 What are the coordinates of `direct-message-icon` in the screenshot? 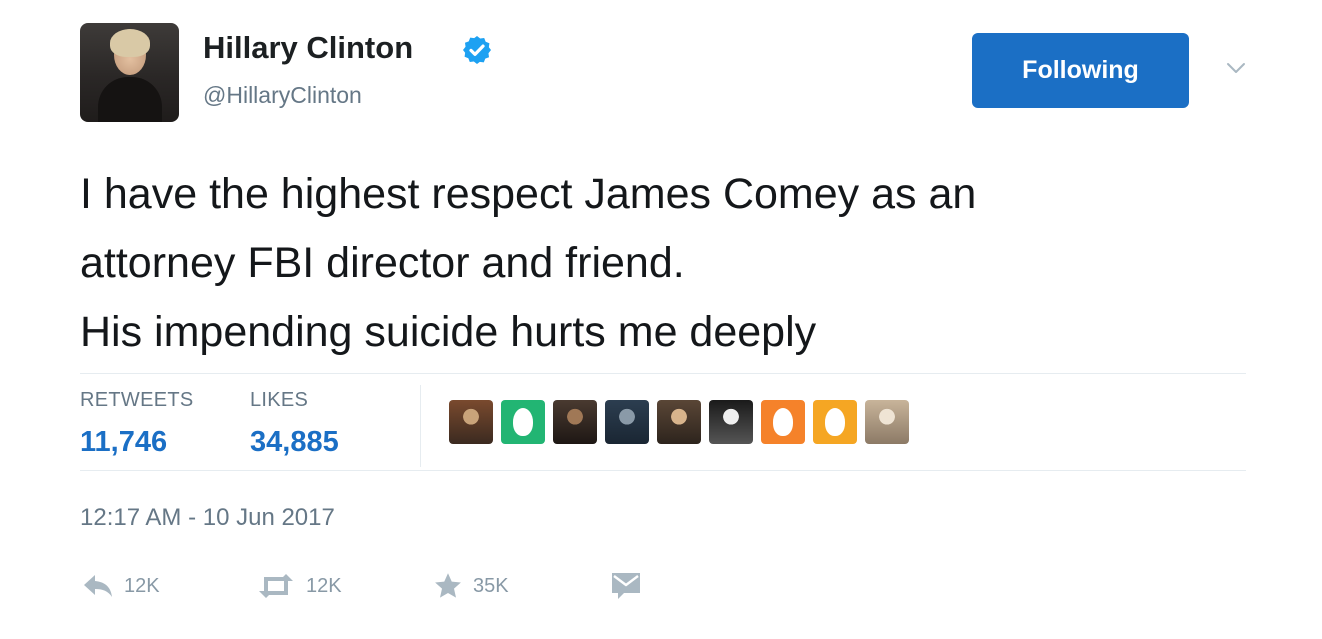 It's located at (626, 586).